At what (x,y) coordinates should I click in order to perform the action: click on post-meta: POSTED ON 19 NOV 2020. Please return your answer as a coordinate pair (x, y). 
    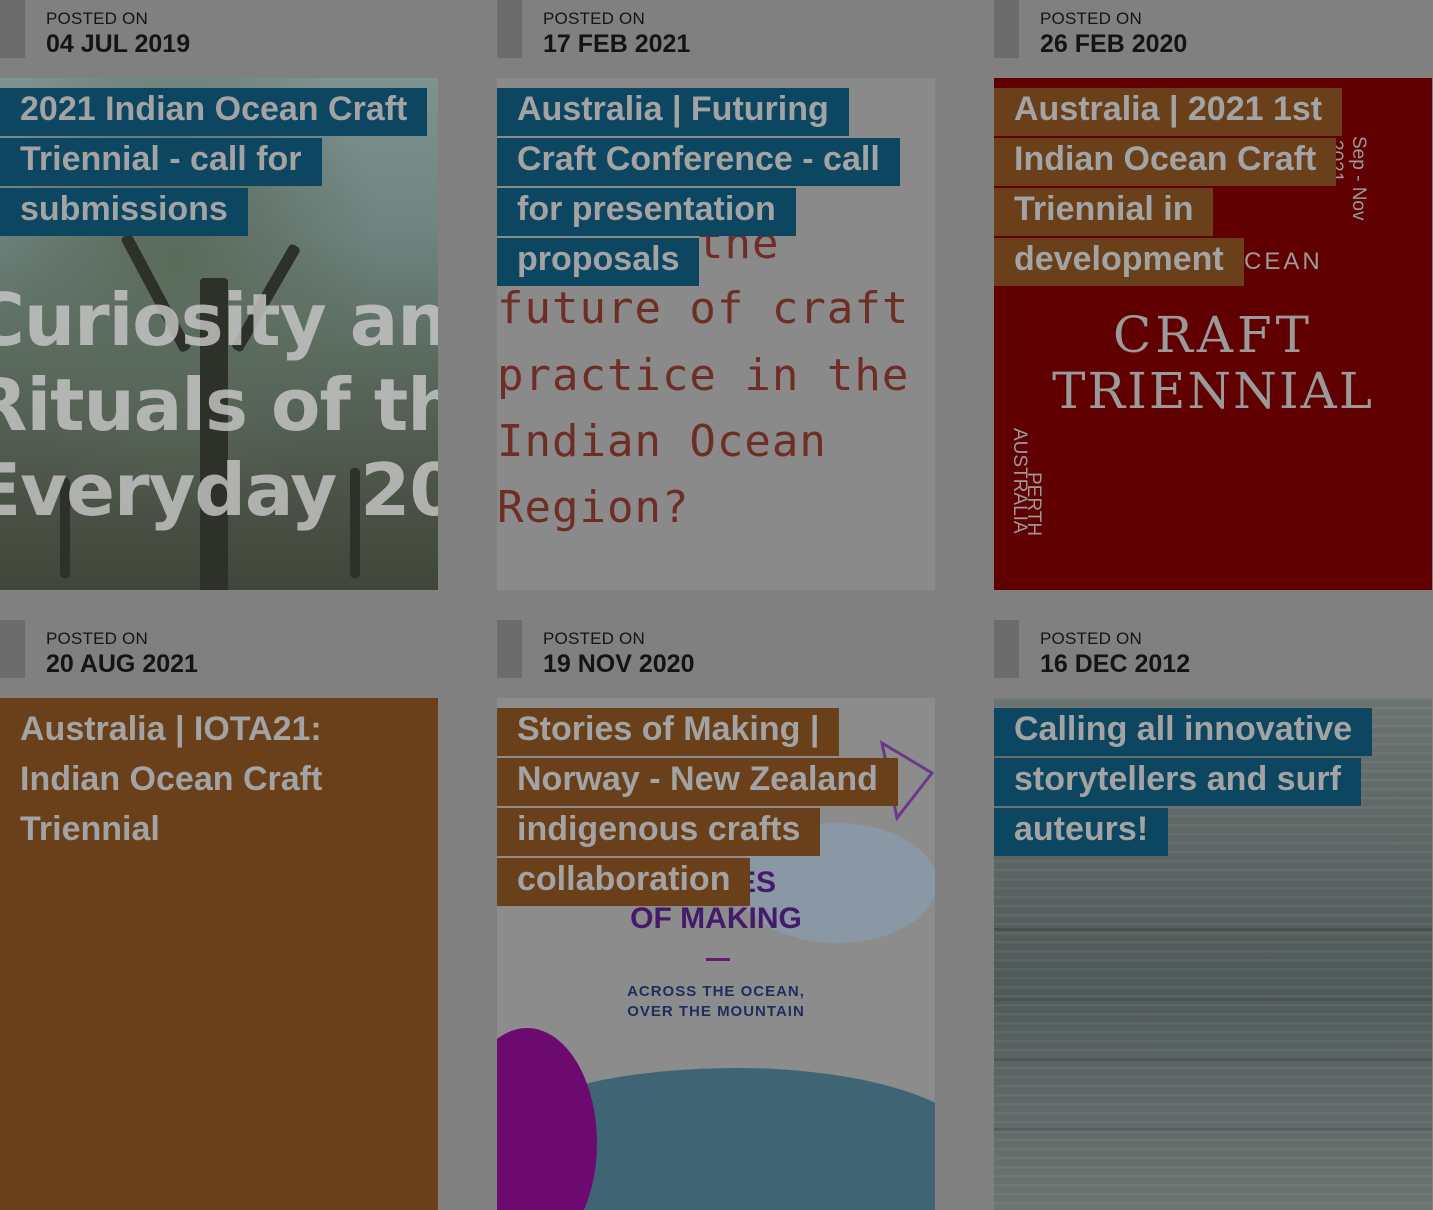
    Looking at the image, I should click on (716, 659).